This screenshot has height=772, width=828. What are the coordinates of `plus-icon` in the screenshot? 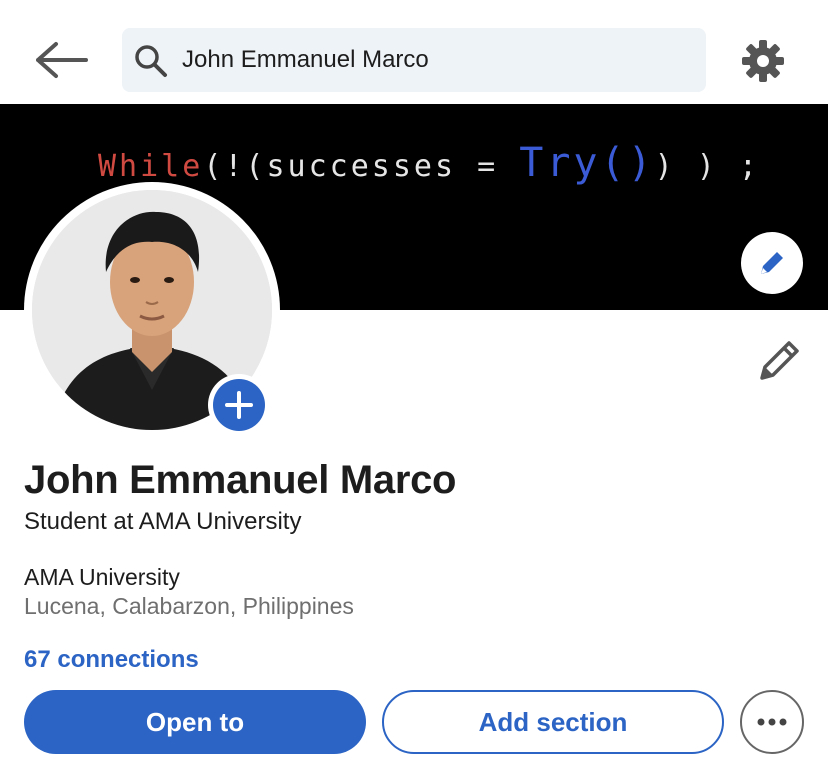 It's located at (239, 405).